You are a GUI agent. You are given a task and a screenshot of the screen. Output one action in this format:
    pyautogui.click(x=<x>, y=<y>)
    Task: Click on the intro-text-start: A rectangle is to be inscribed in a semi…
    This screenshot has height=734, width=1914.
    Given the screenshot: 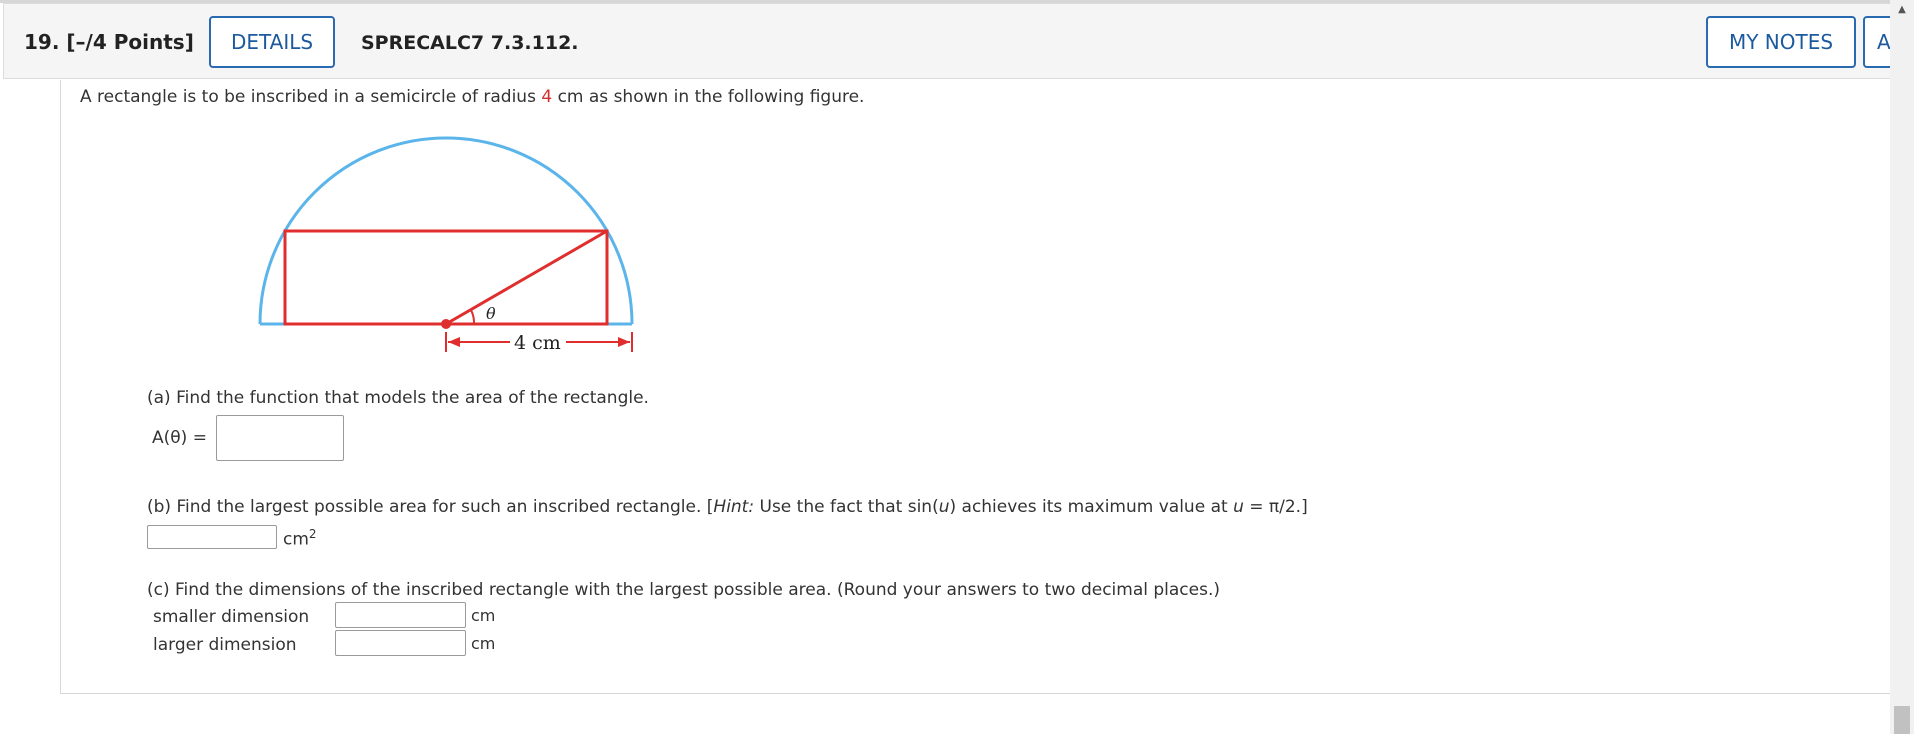 What is the action you would take?
    pyautogui.click(x=311, y=97)
    